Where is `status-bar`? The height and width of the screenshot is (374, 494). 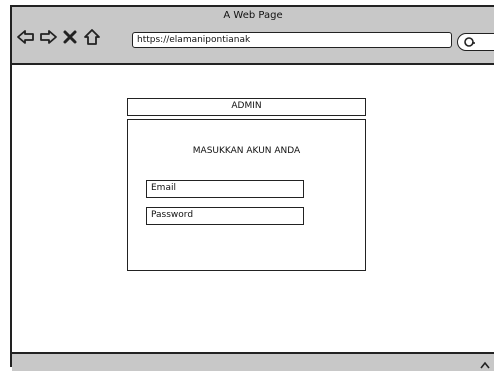 status-bar is located at coordinates (253, 361).